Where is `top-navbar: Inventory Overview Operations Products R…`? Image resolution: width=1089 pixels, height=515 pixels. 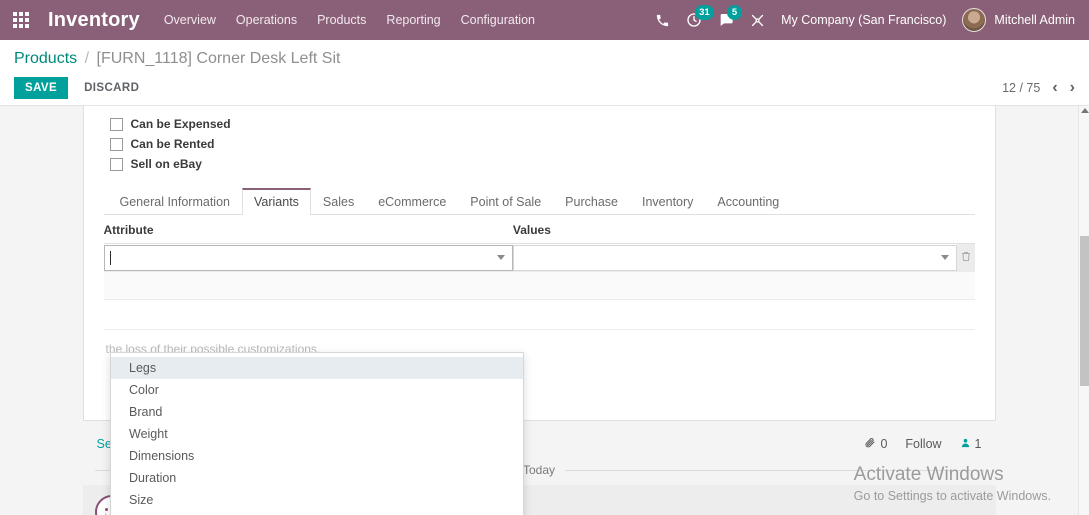
top-navbar: Inventory Overview Operations Products R… is located at coordinates (544, 20).